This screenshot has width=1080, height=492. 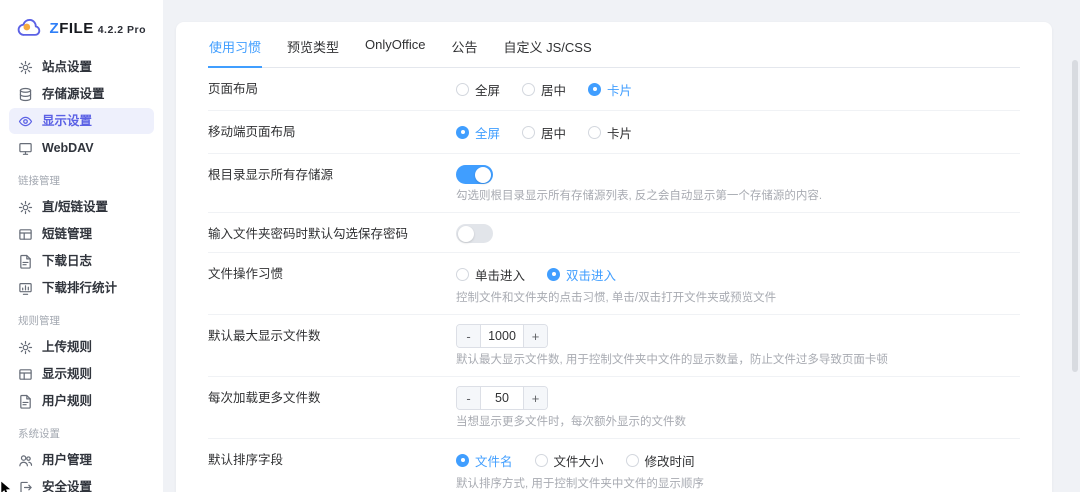 I want to click on radio-option: 文件大小, so click(x=569, y=460).